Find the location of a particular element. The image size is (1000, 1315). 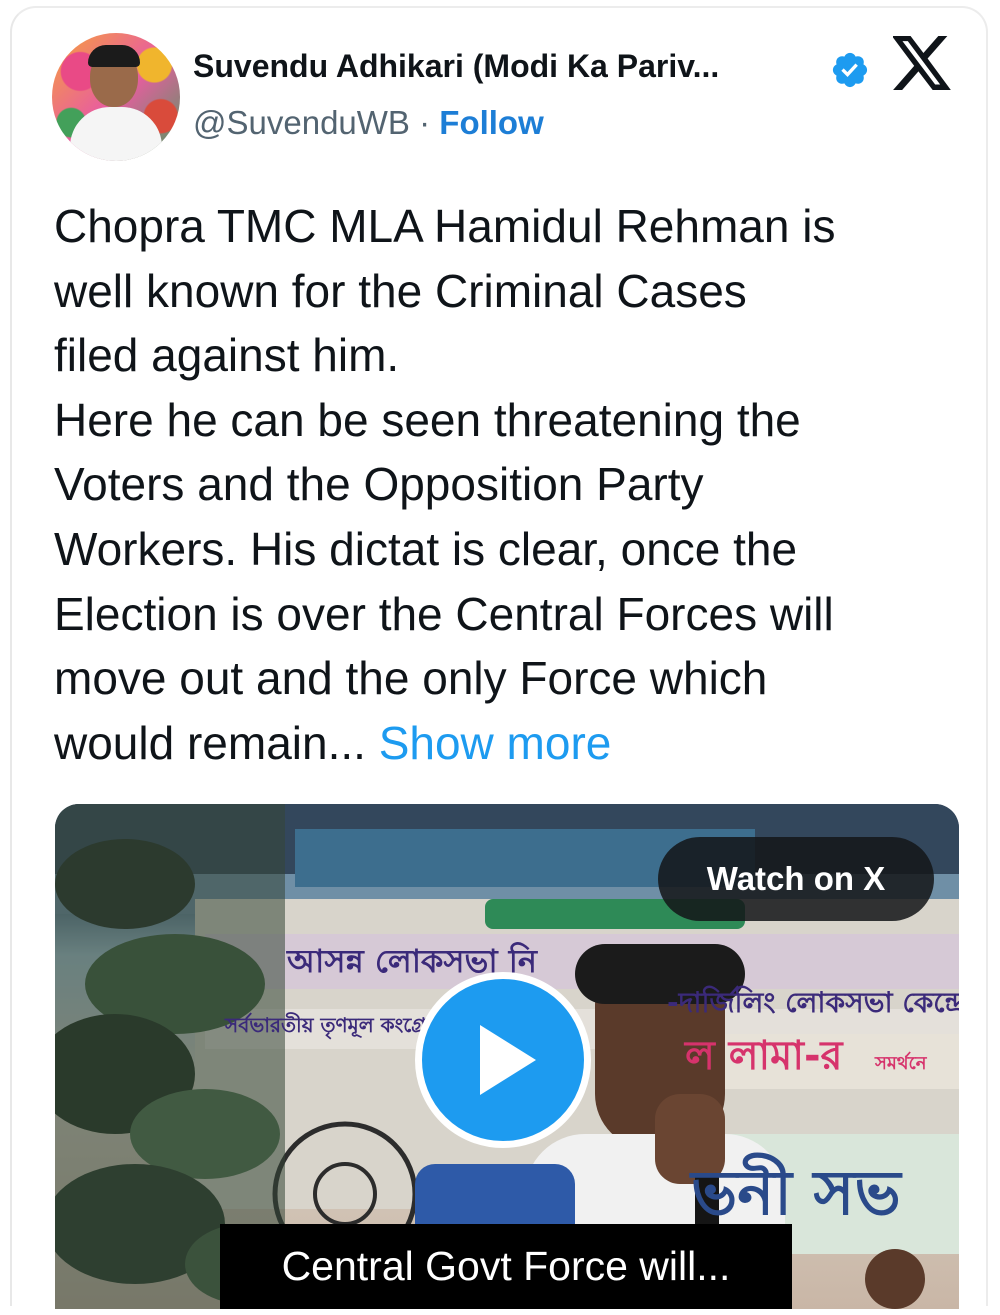

tweet-line: Chopra TMC MLA Hamidul Rehman is is located at coordinates (445, 226).